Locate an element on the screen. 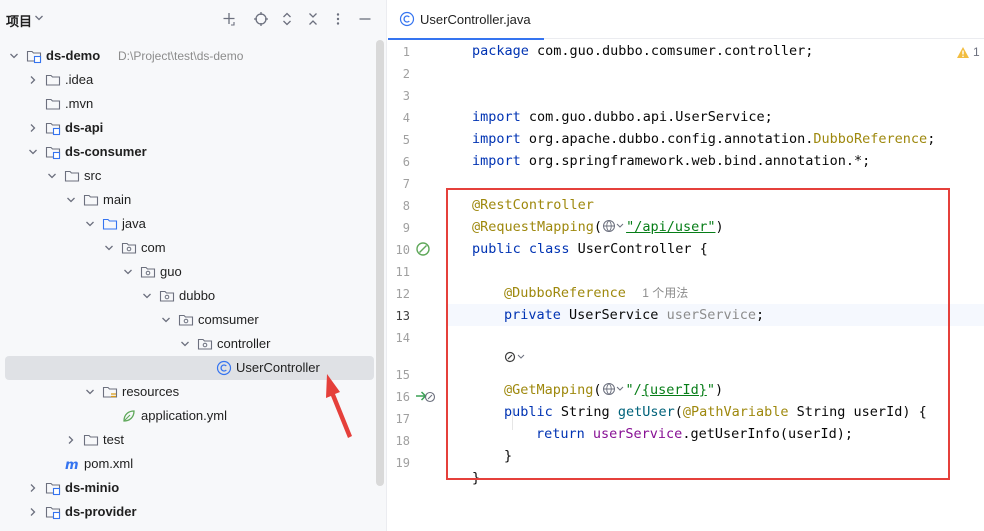 This screenshot has height=531, width=984. run-request-icon is located at coordinates (426, 396).